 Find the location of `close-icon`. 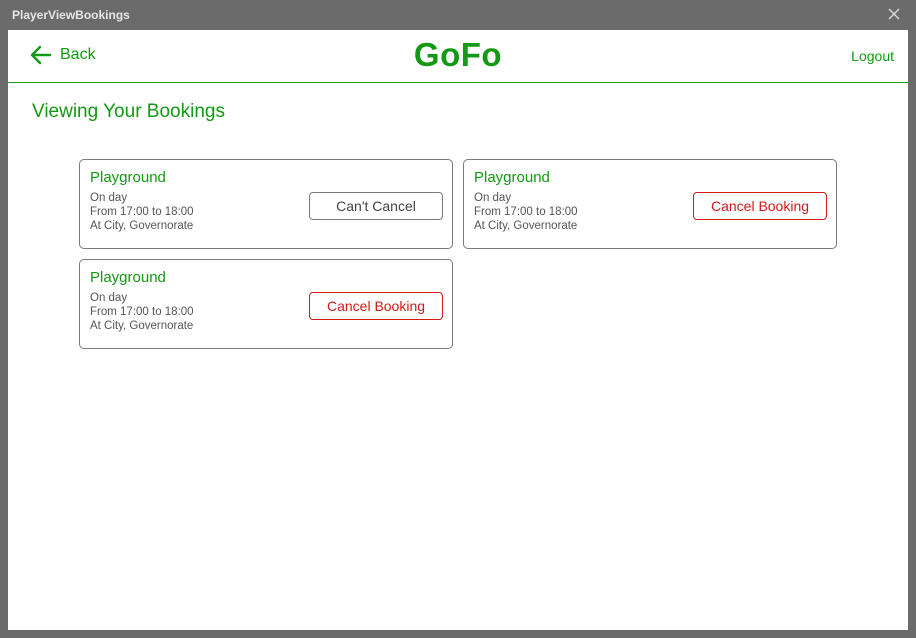

close-icon is located at coordinates (894, 14).